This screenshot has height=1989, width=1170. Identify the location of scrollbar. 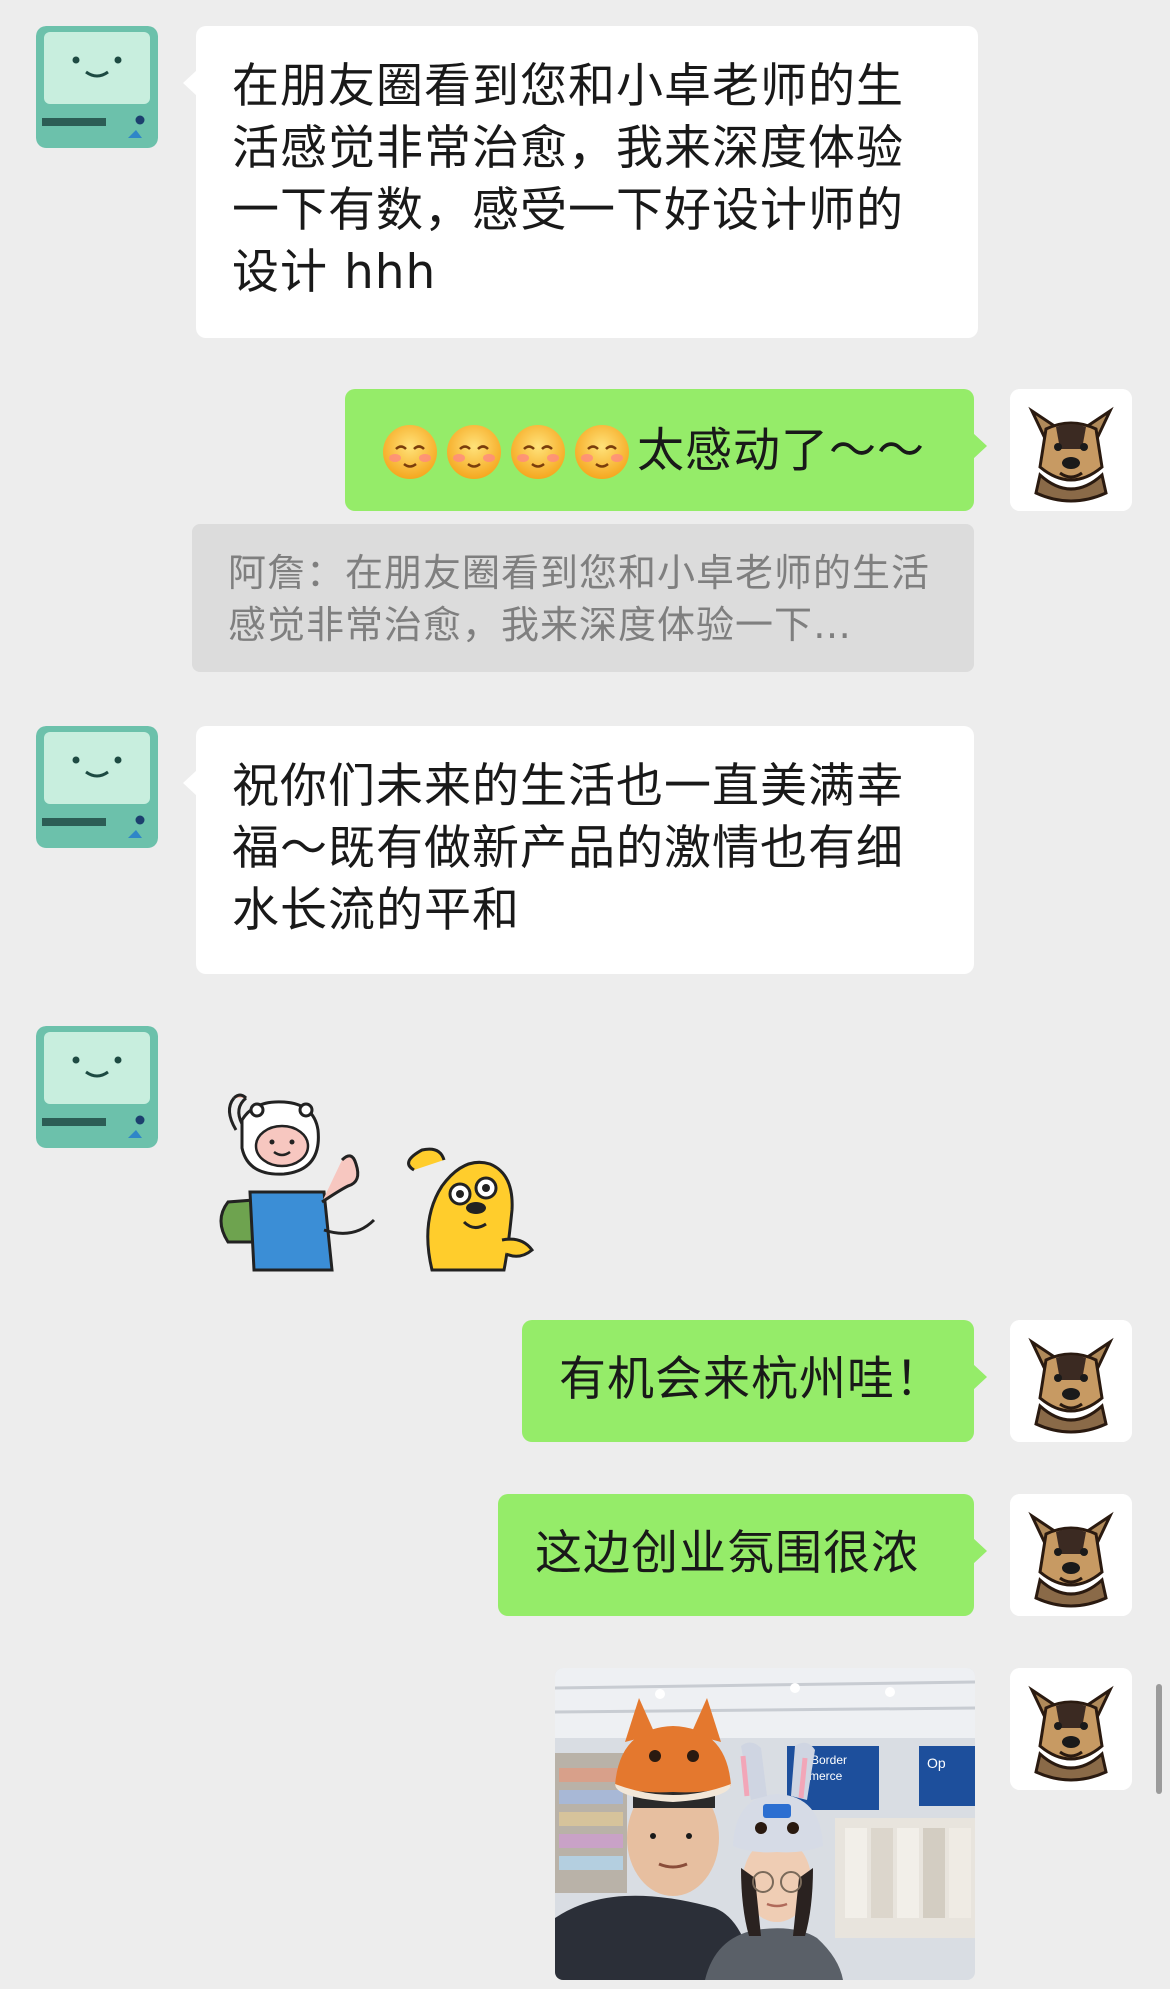
(1159, 1739).